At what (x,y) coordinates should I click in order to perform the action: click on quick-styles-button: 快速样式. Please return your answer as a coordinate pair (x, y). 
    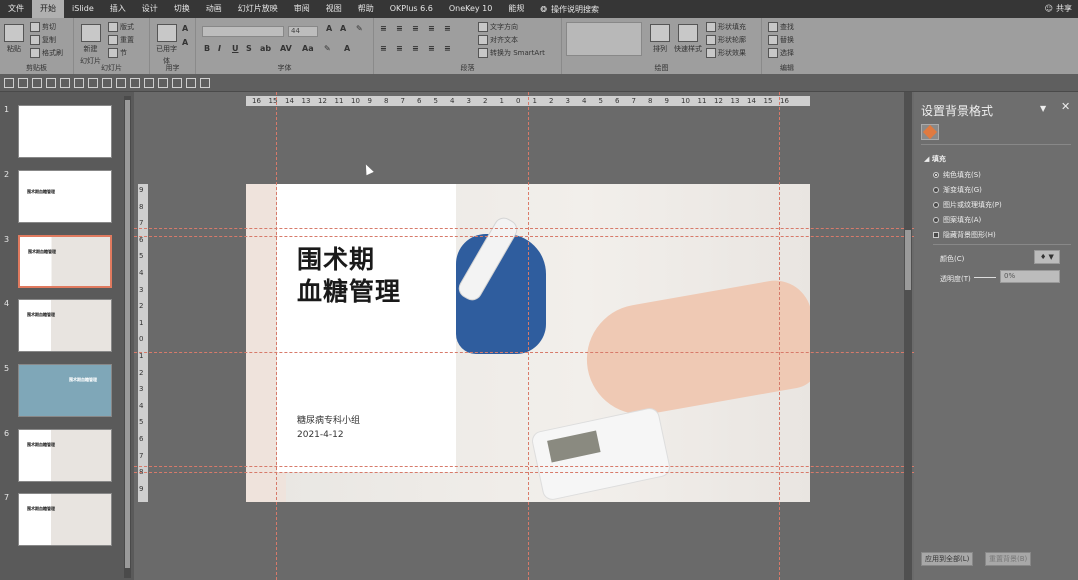
    Looking at the image, I should click on (688, 39).